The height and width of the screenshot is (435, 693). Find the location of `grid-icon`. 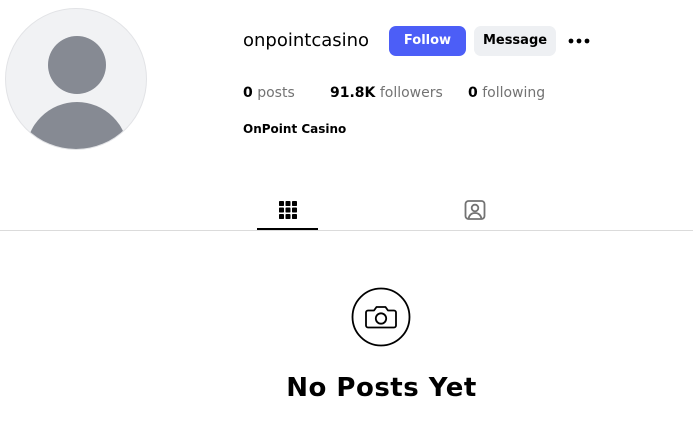

grid-icon is located at coordinates (288, 210).